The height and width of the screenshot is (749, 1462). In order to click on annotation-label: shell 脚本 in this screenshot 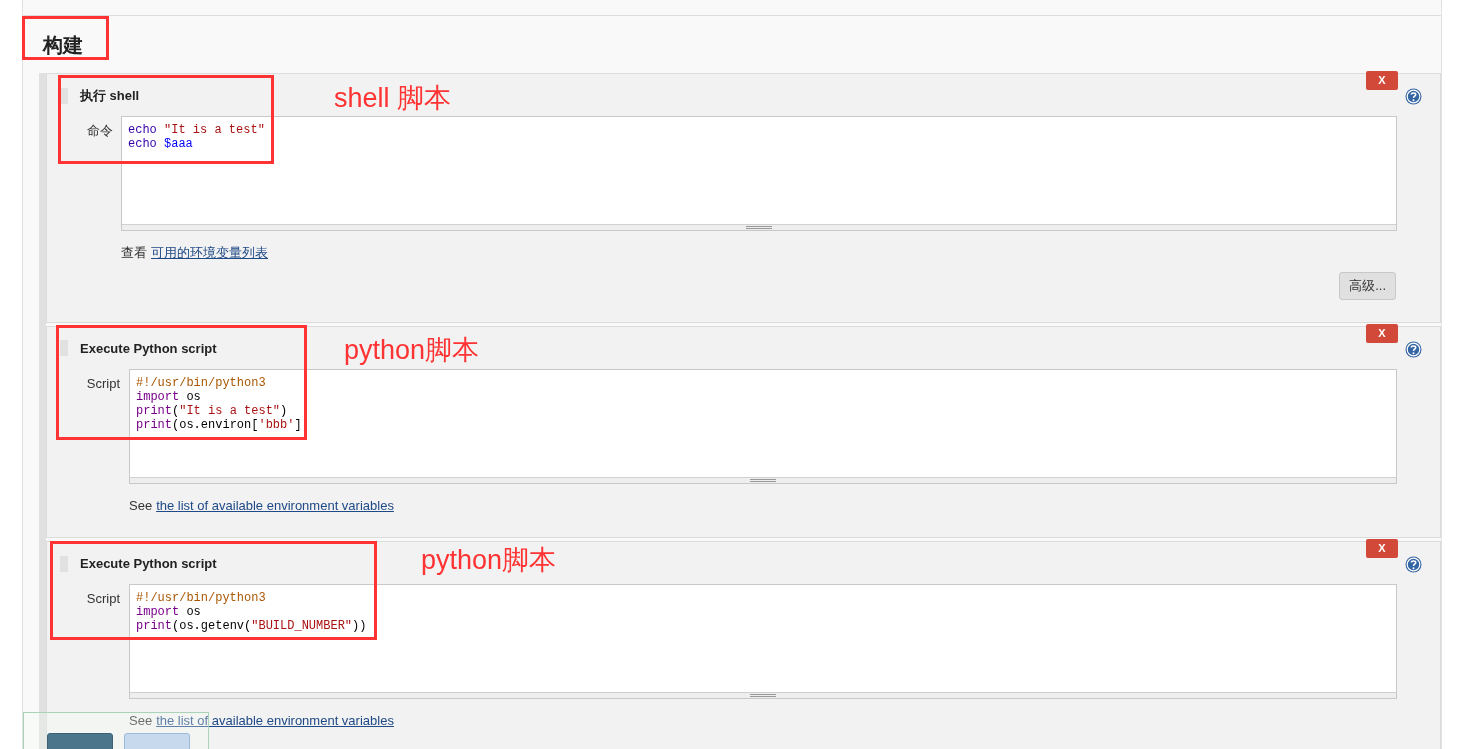, I will do `click(393, 98)`.